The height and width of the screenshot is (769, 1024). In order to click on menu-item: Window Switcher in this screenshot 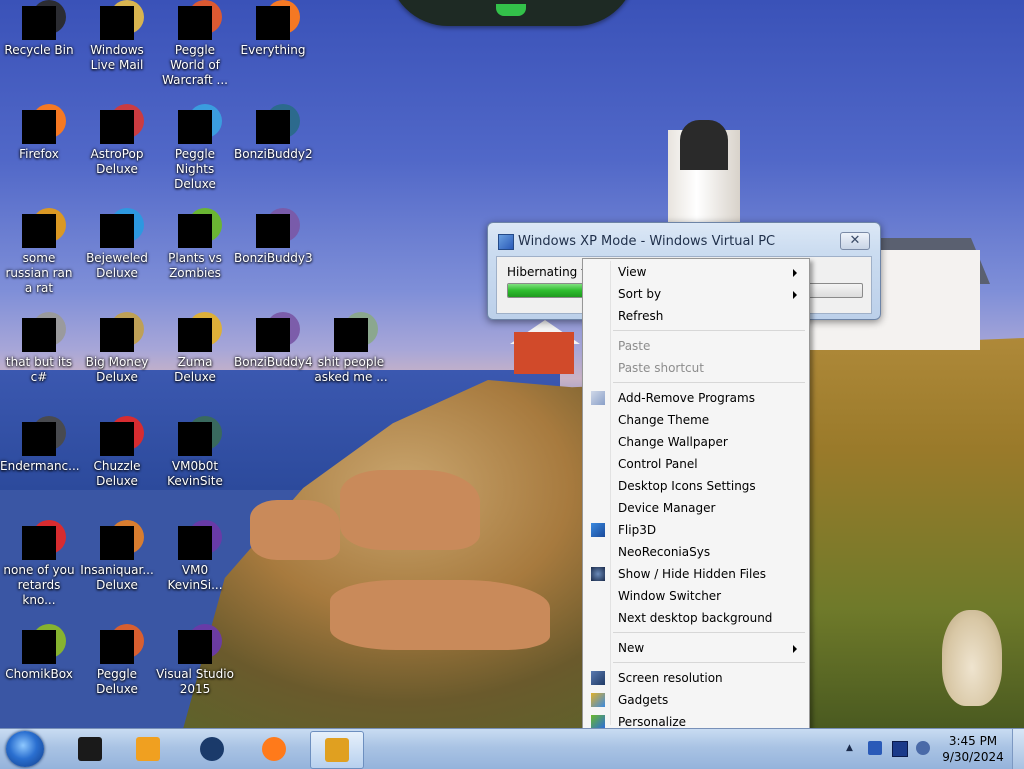, I will do `click(696, 596)`.